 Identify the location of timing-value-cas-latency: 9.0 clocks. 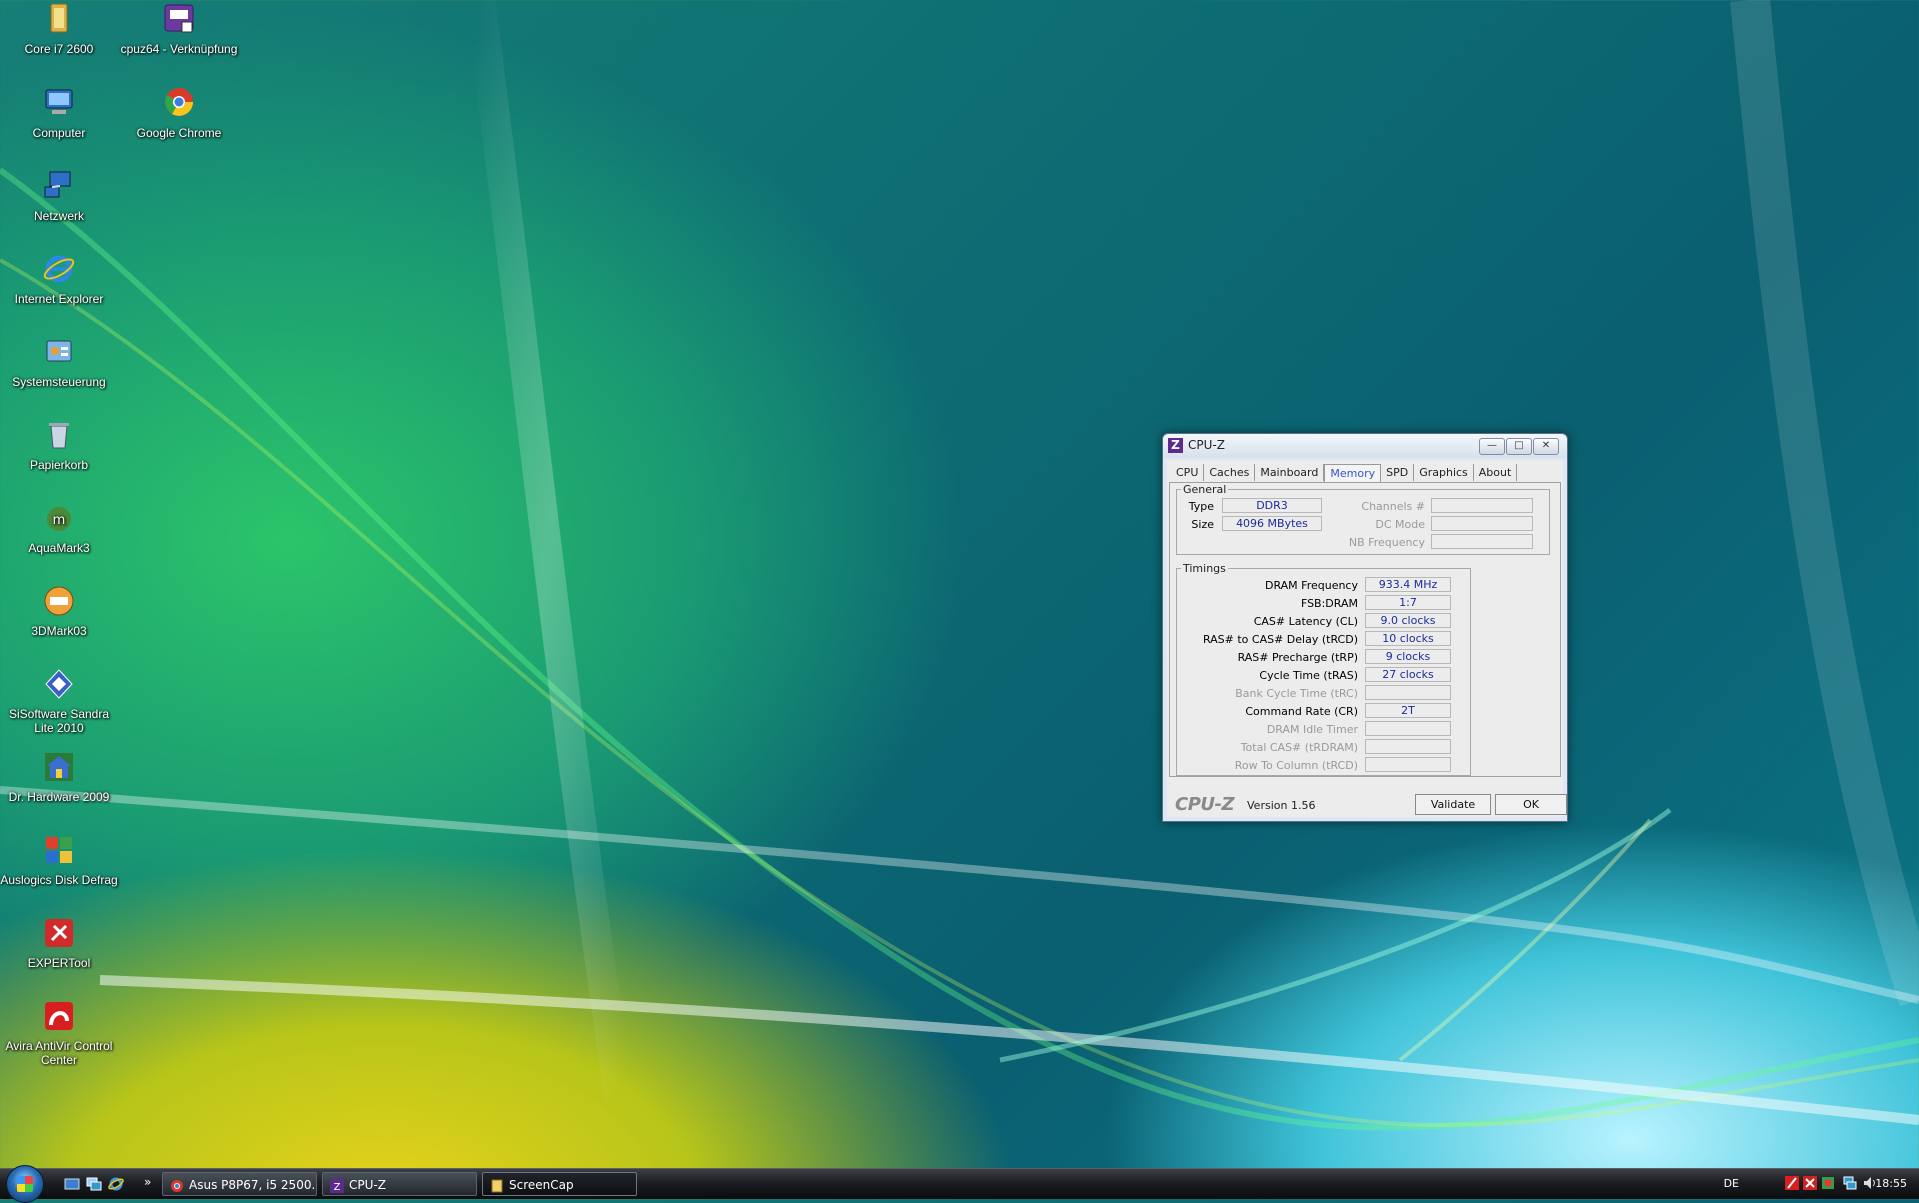
(1408, 620).